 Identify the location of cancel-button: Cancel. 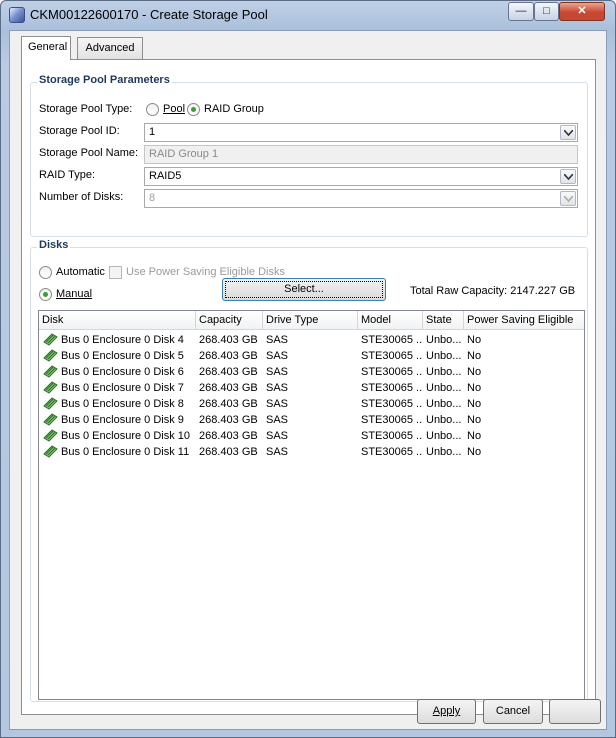
(513, 711).